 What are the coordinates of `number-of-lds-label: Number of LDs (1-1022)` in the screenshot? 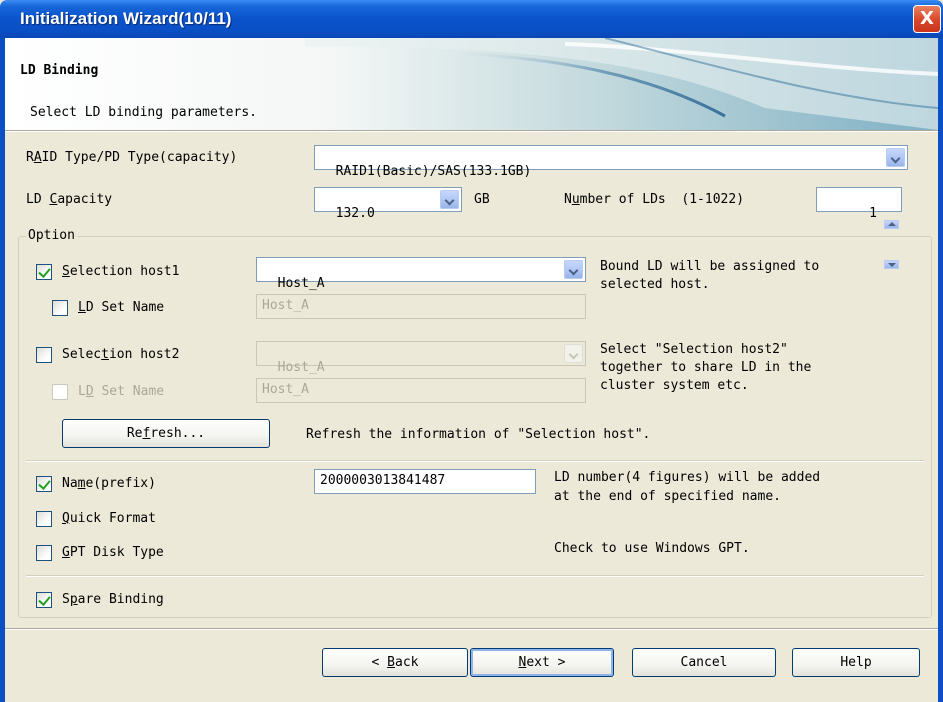 It's located at (654, 199).